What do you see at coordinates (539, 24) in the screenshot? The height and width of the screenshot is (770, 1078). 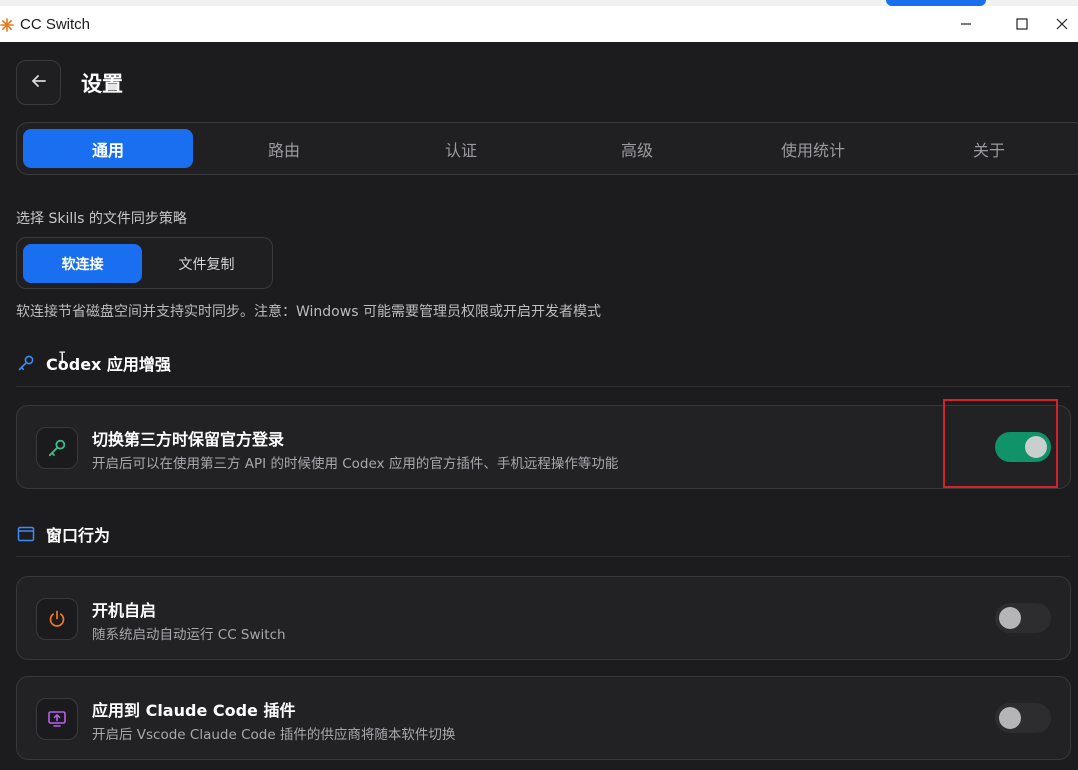 I see `title-bar: CC Switch` at bounding box center [539, 24].